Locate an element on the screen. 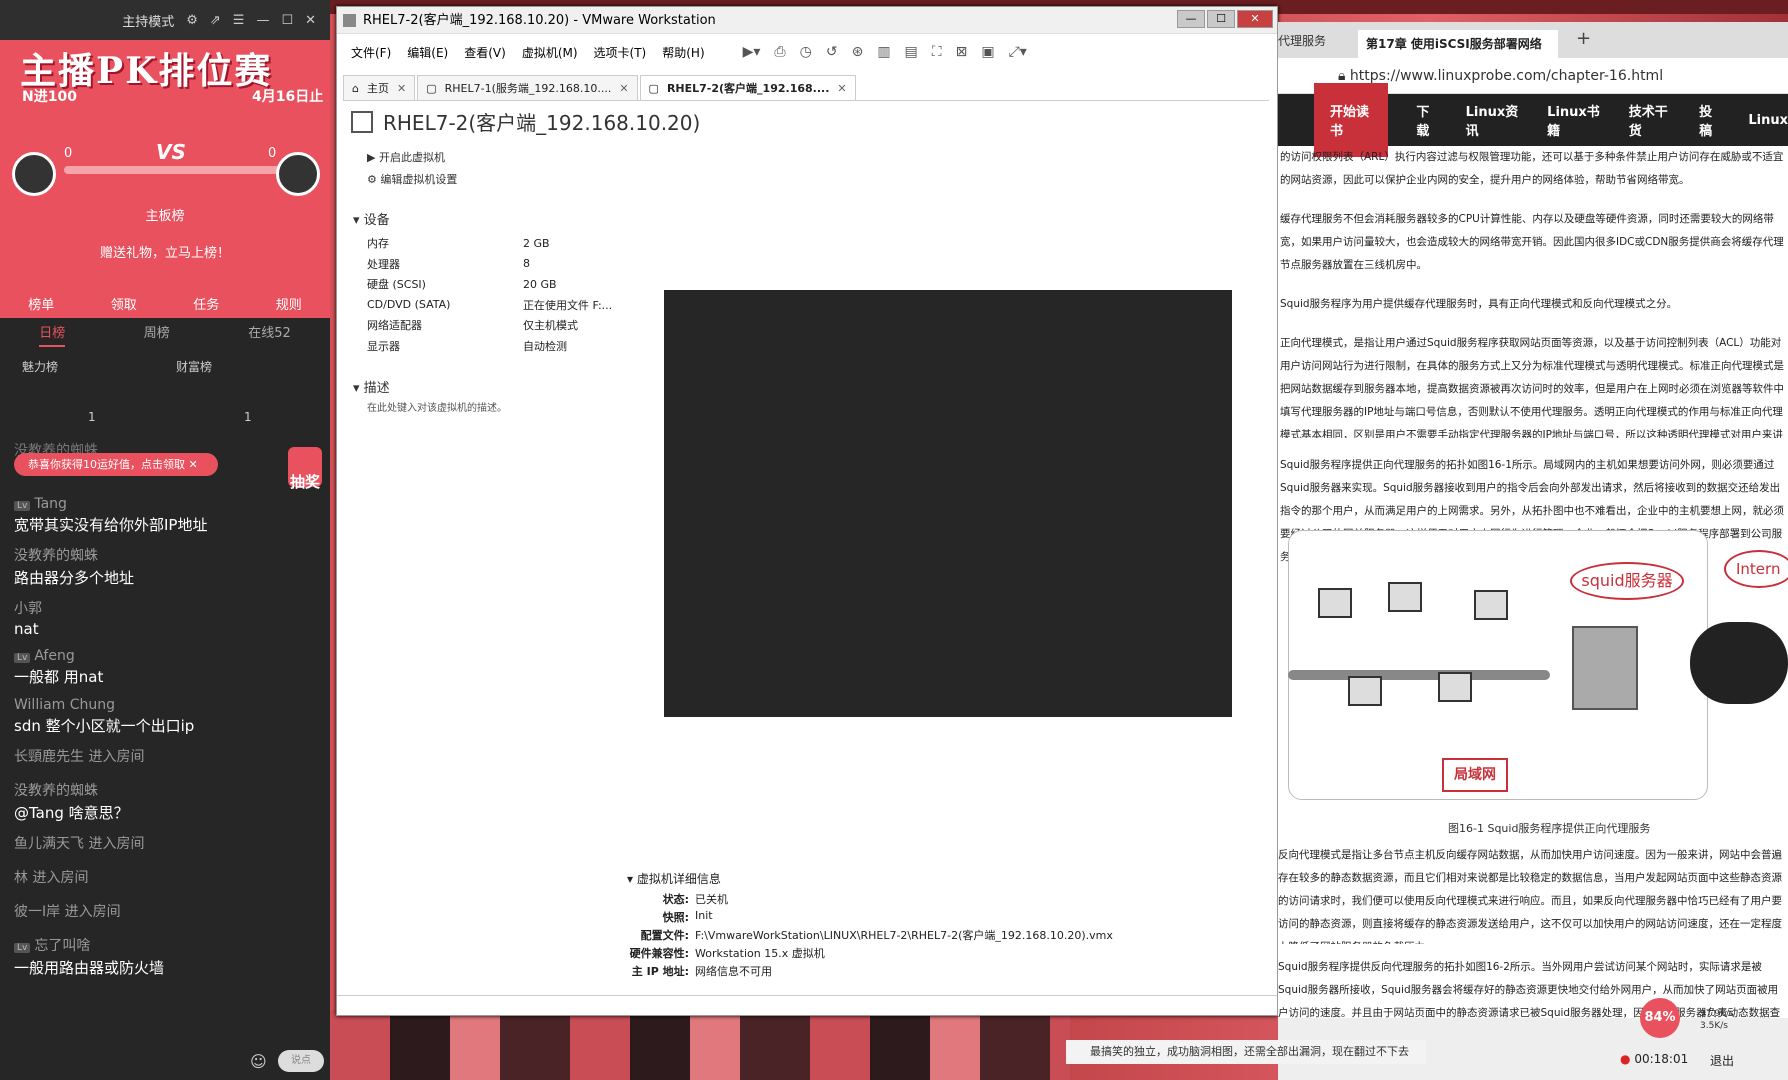  net-speed: 97.9K/s 3.5K/s is located at coordinates (1717, 1020).